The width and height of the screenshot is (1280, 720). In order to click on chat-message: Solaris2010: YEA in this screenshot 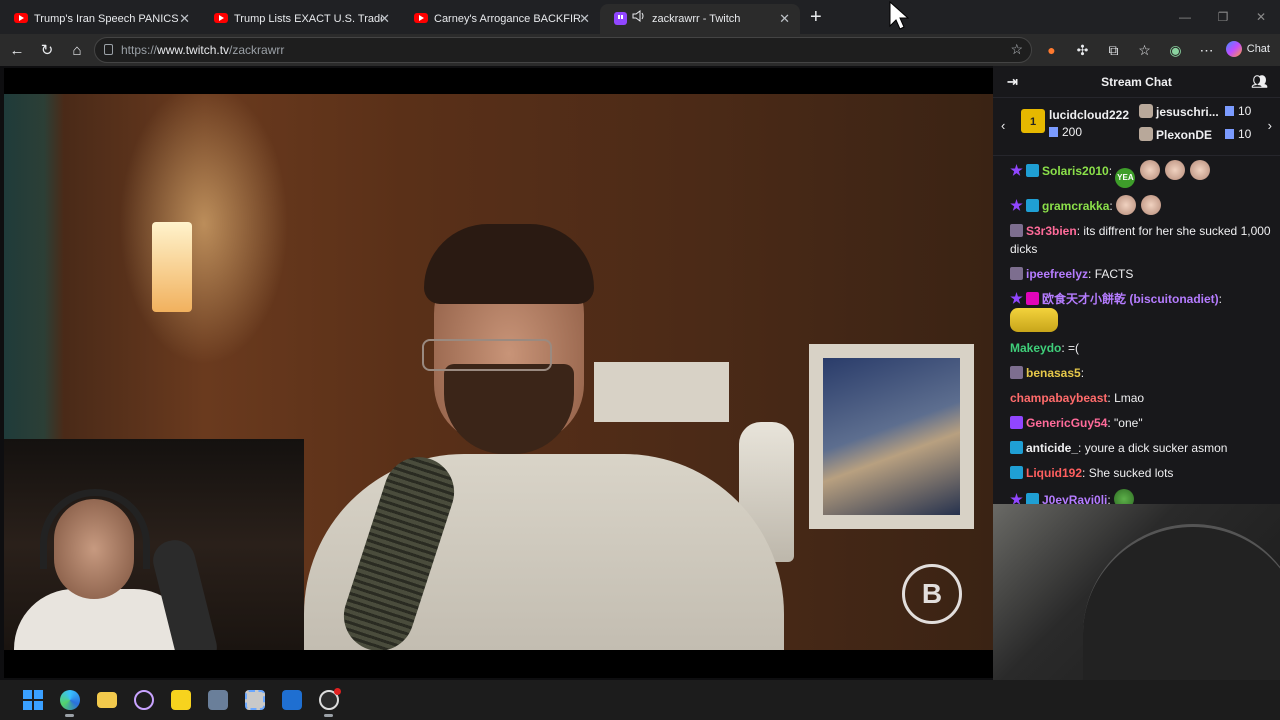, I will do `click(1141, 174)`.